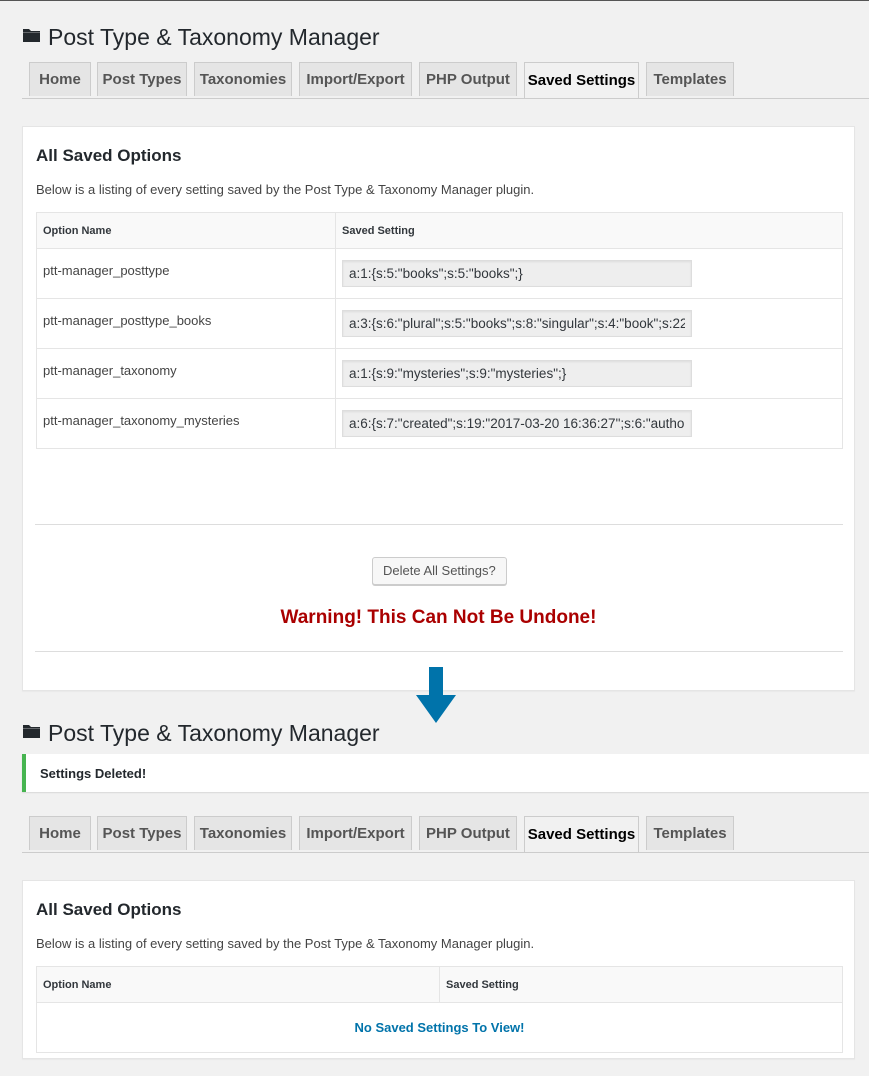 The width and height of the screenshot is (869, 1076). I want to click on option-name: ptt-manager_posttype_books, so click(127, 320).